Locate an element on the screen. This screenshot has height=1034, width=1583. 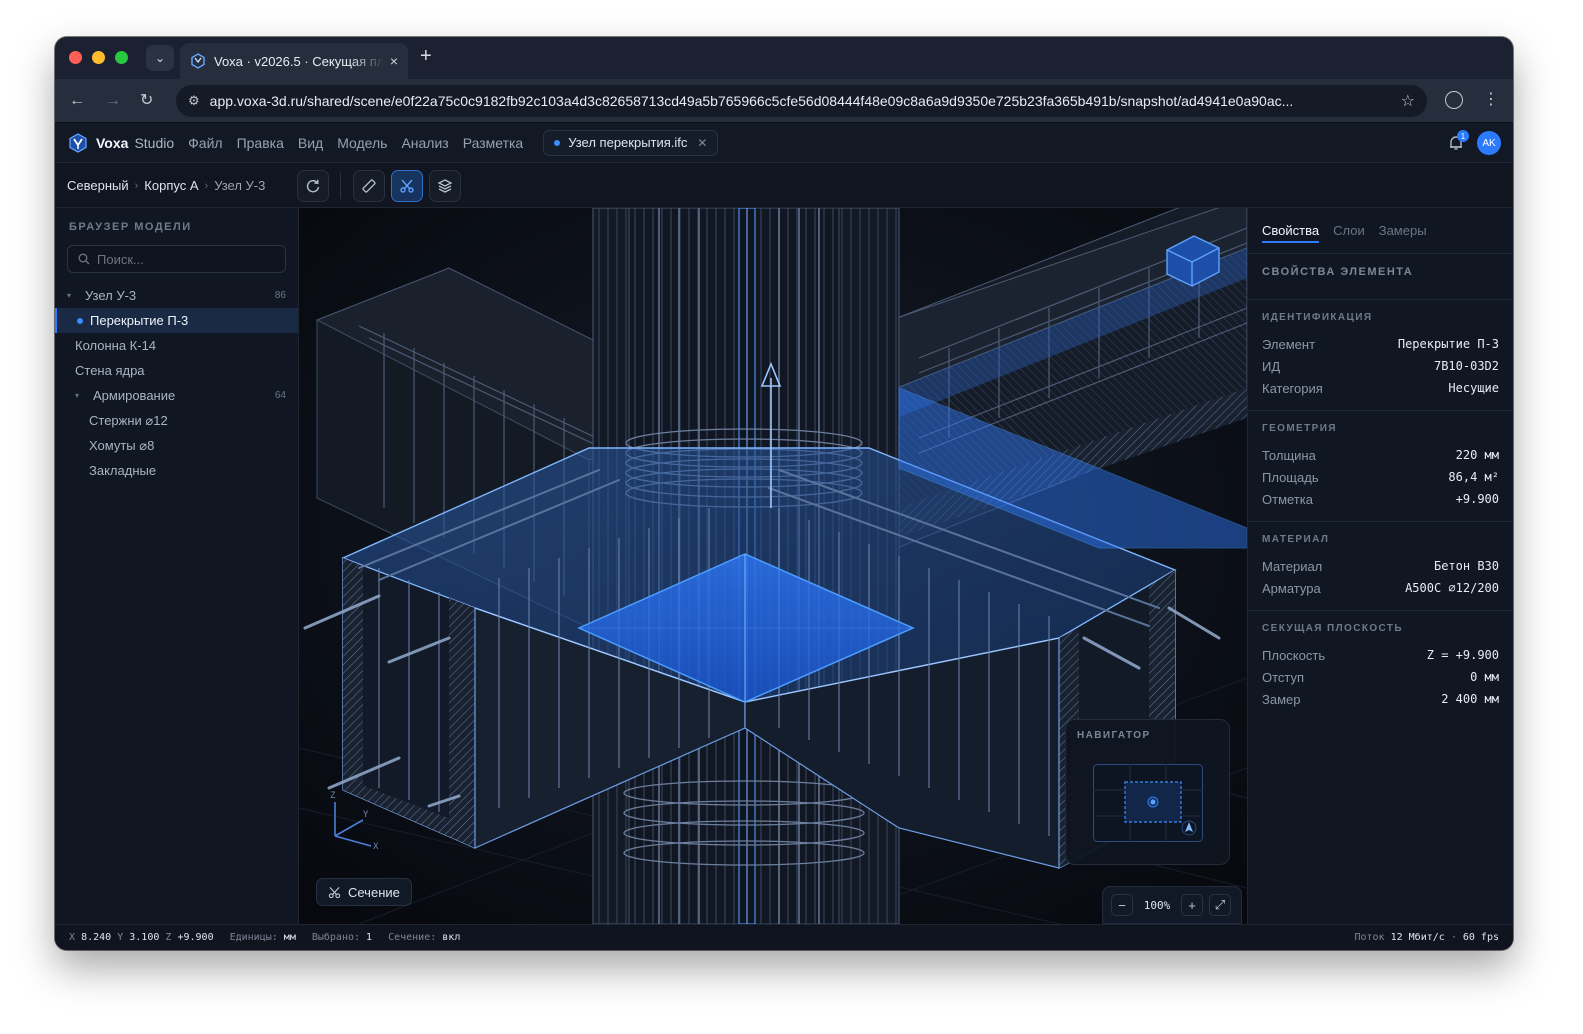
zoom-controls: − 100% + ⤢ is located at coordinates (1172, 905).